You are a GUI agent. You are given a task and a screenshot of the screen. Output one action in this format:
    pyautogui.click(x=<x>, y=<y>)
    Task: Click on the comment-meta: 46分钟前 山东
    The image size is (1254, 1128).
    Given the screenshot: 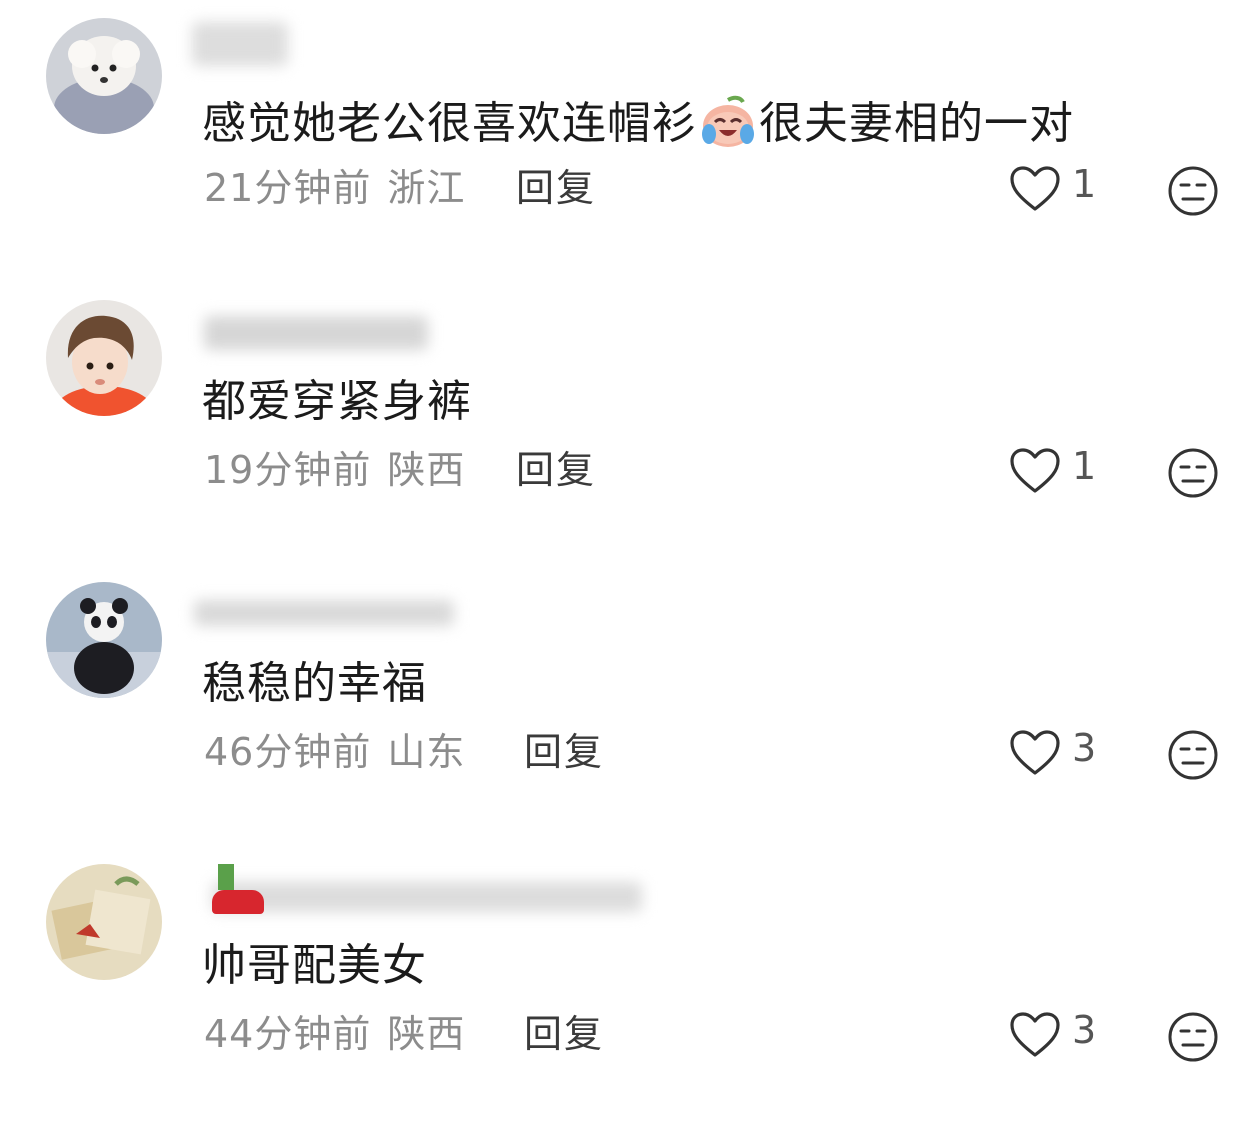 What is the action you would take?
    pyautogui.click(x=334, y=752)
    